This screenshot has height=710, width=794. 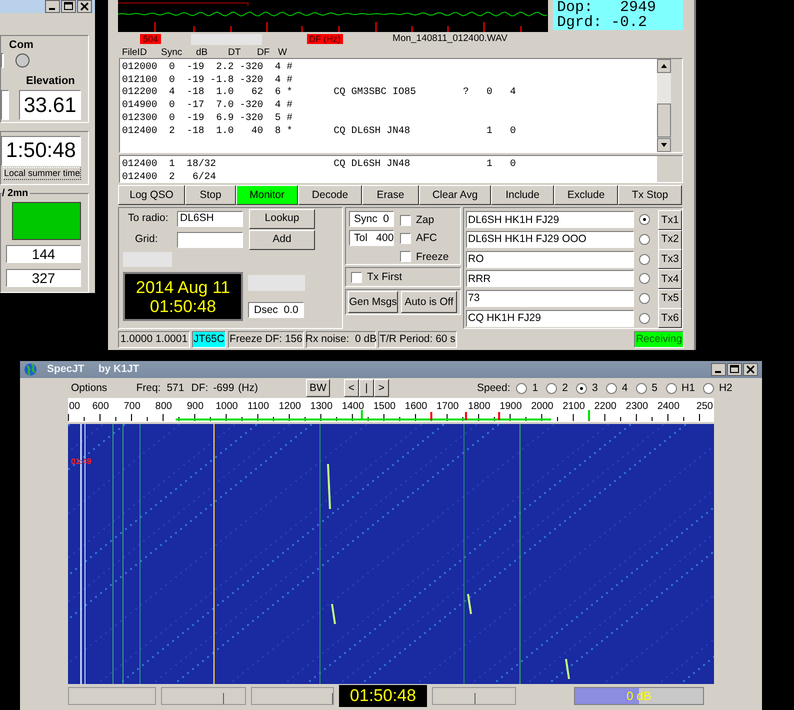 I want to click on doppler-readout: Dop: 2949, so click(x=607, y=7).